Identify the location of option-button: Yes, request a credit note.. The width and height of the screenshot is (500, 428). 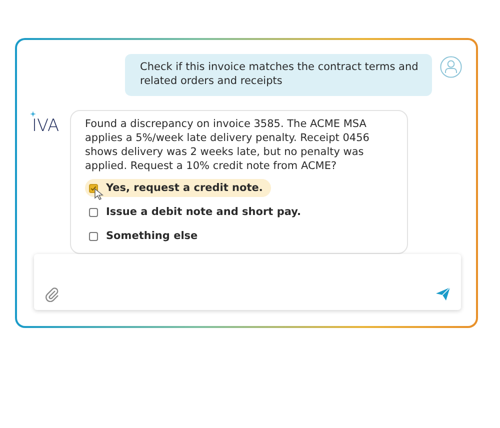
(178, 188).